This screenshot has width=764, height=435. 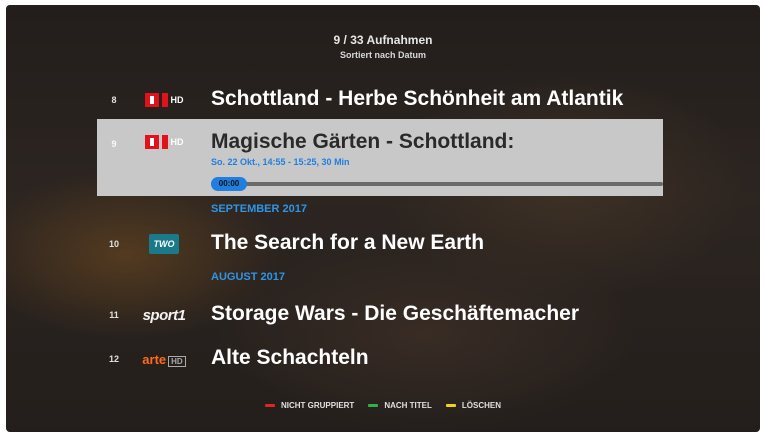 I want to click on progress-track, so click(x=437, y=184).